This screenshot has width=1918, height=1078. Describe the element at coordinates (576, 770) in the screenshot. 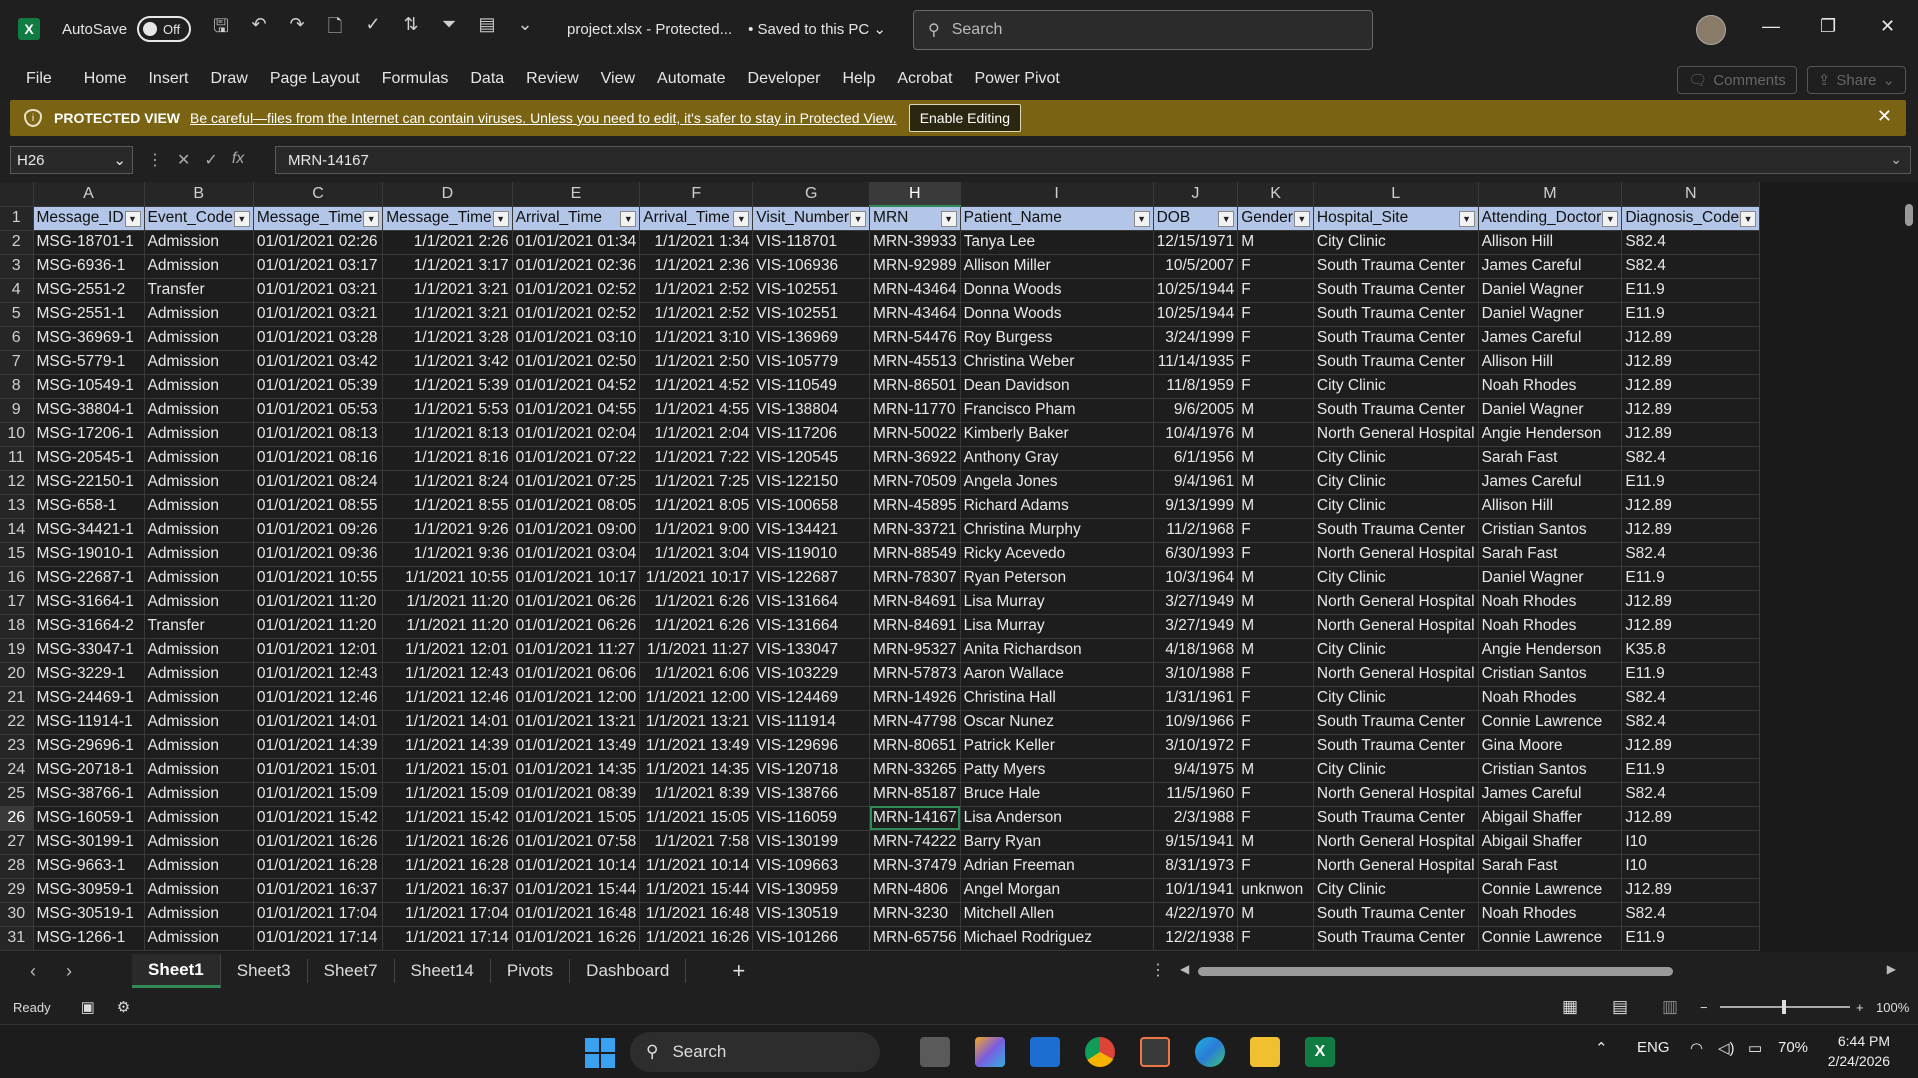

I see `cell: 01/01/2021 14:35` at that location.